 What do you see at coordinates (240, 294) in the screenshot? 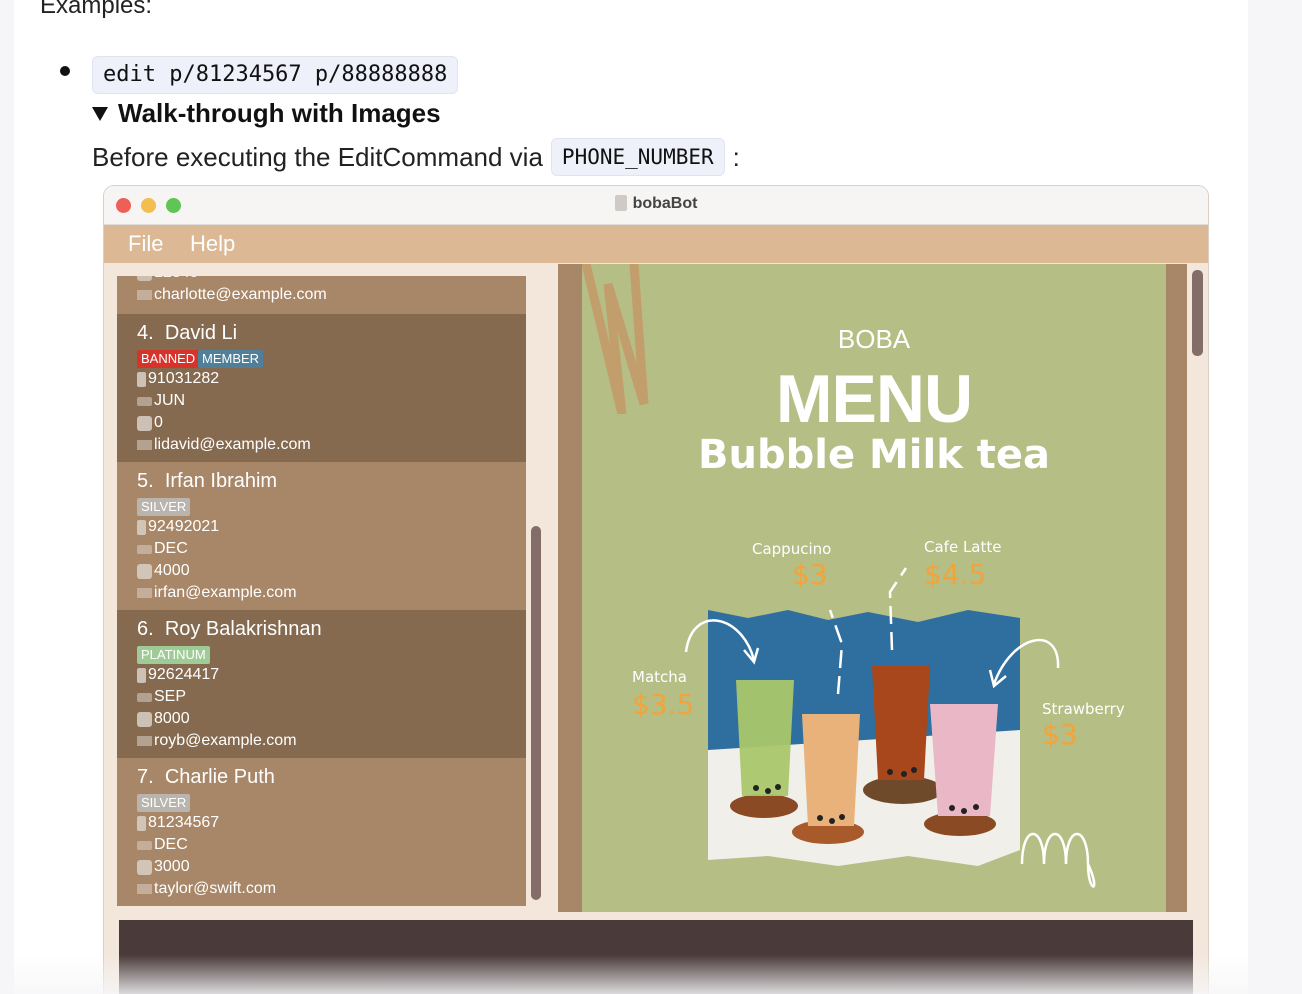
I see `partial-email: charlotte@example.com` at bounding box center [240, 294].